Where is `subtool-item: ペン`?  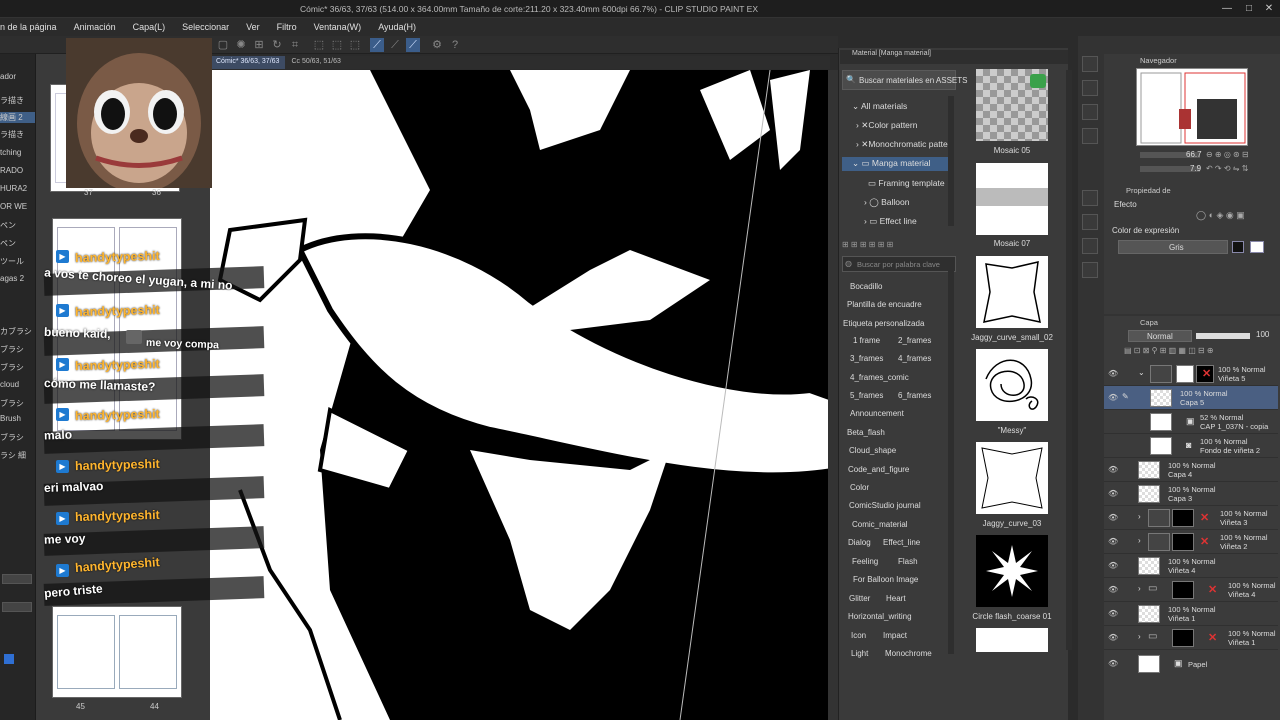
subtool-item: ペン is located at coordinates (17, 225).